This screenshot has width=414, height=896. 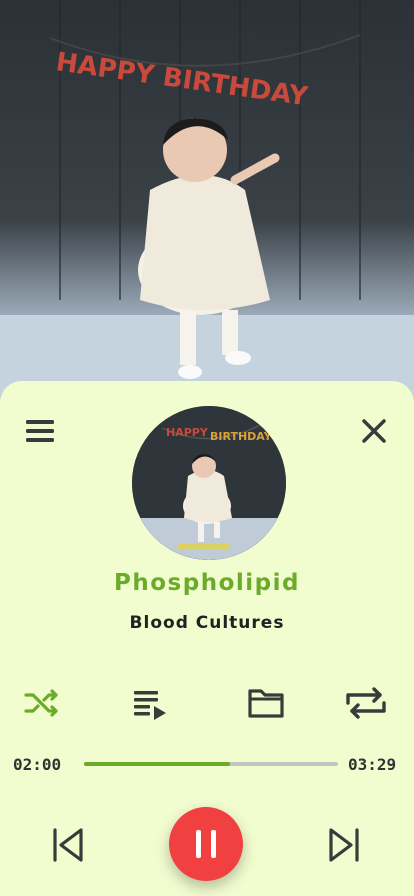 I want to click on current-time: 02:00, so click(x=37, y=764).